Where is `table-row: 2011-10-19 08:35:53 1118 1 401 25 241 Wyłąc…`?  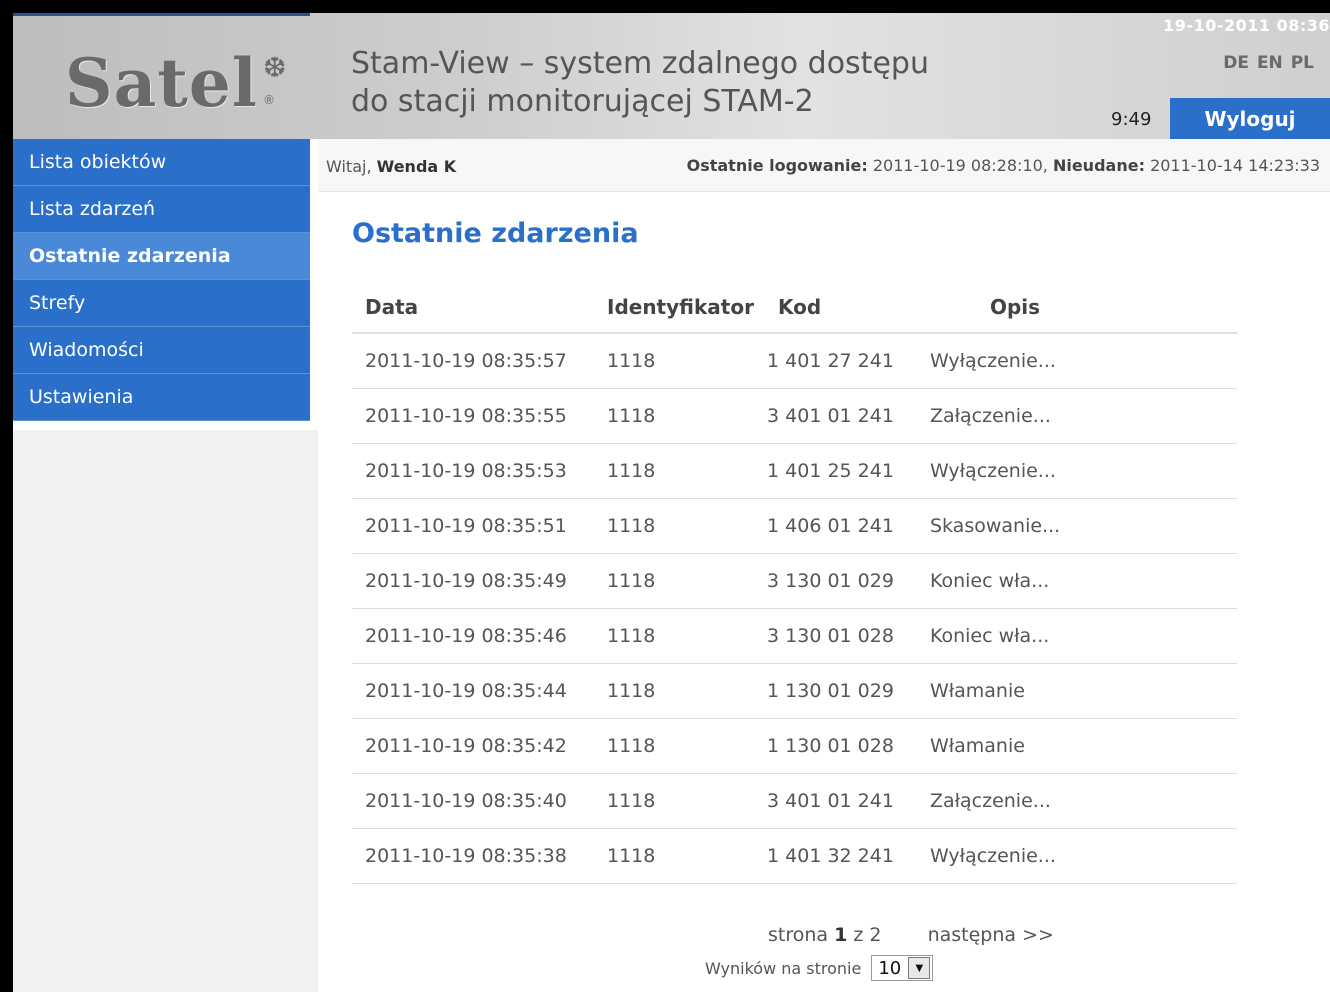
table-row: 2011-10-19 08:35:53 1118 1 401 25 241 Wyłąc… is located at coordinates (794, 471).